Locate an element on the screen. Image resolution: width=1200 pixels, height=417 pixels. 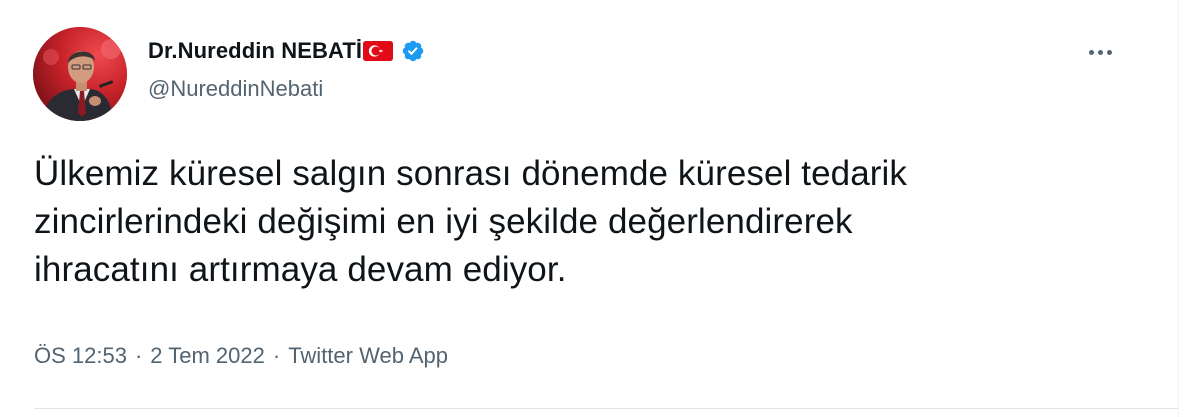
more-options-icon is located at coordinates (1100, 52).